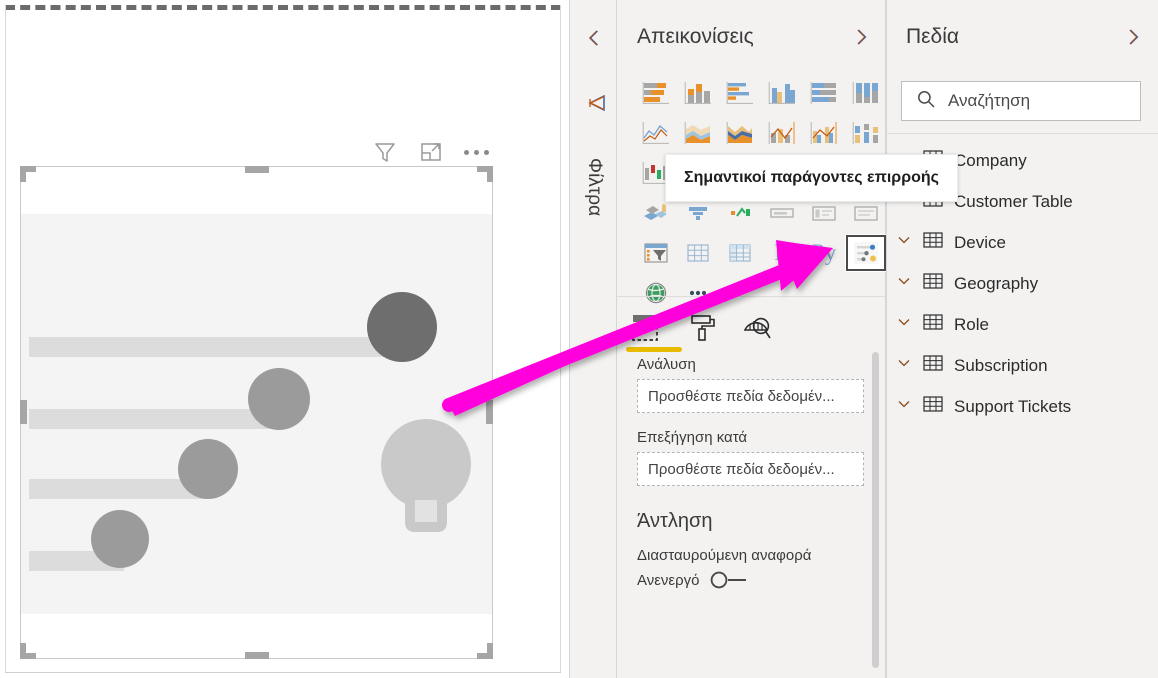  What do you see at coordinates (761, 580) in the screenshot?
I see `cross-report-toggle-row: Ανενεργό` at bounding box center [761, 580].